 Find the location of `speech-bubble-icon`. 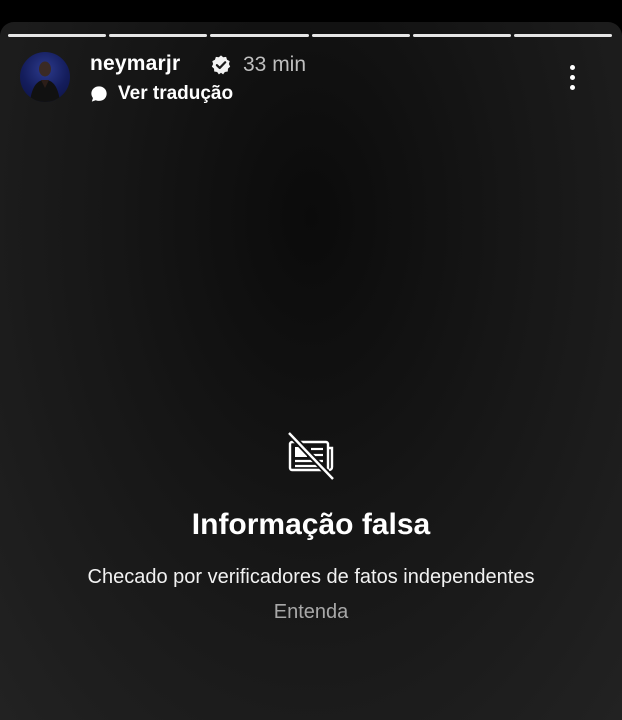

speech-bubble-icon is located at coordinates (99, 94).